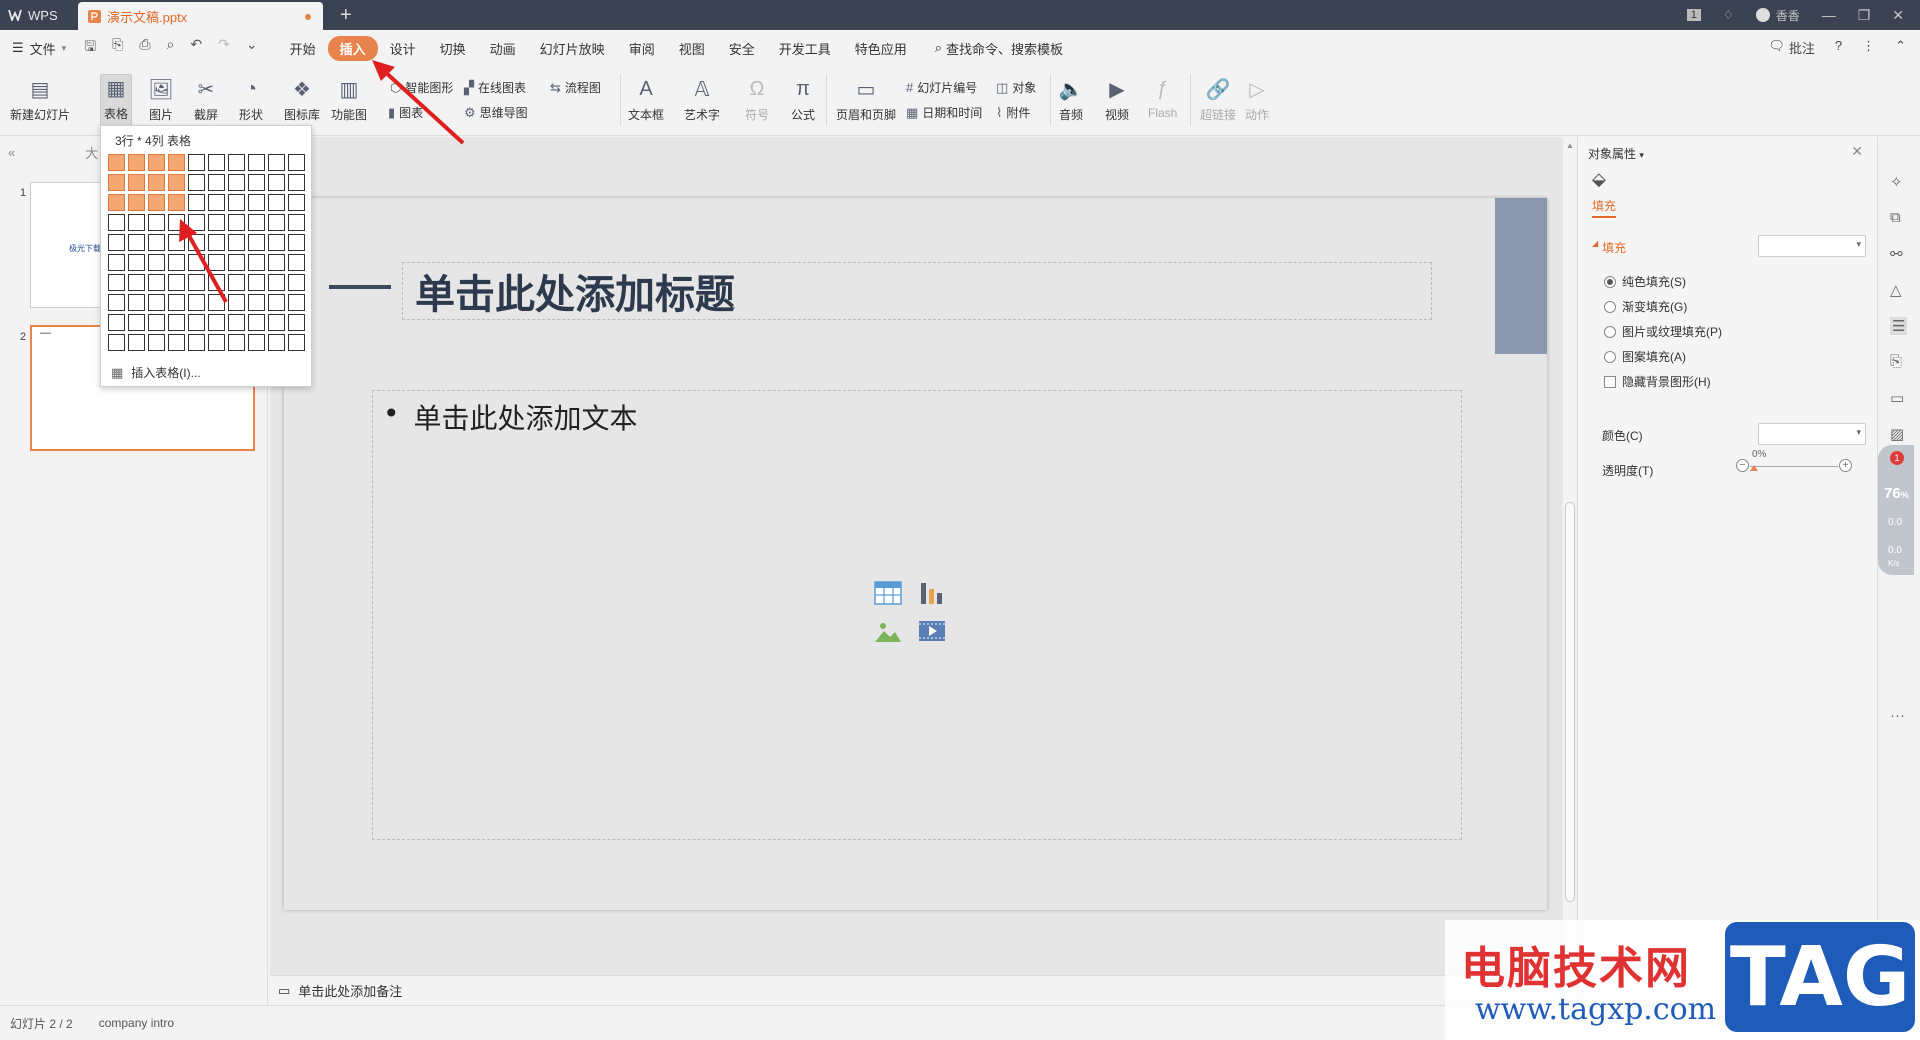 This screenshot has height=1040, width=1920. What do you see at coordinates (1754, 468) in the screenshot?
I see `slider-knob` at bounding box center [1754, 468].